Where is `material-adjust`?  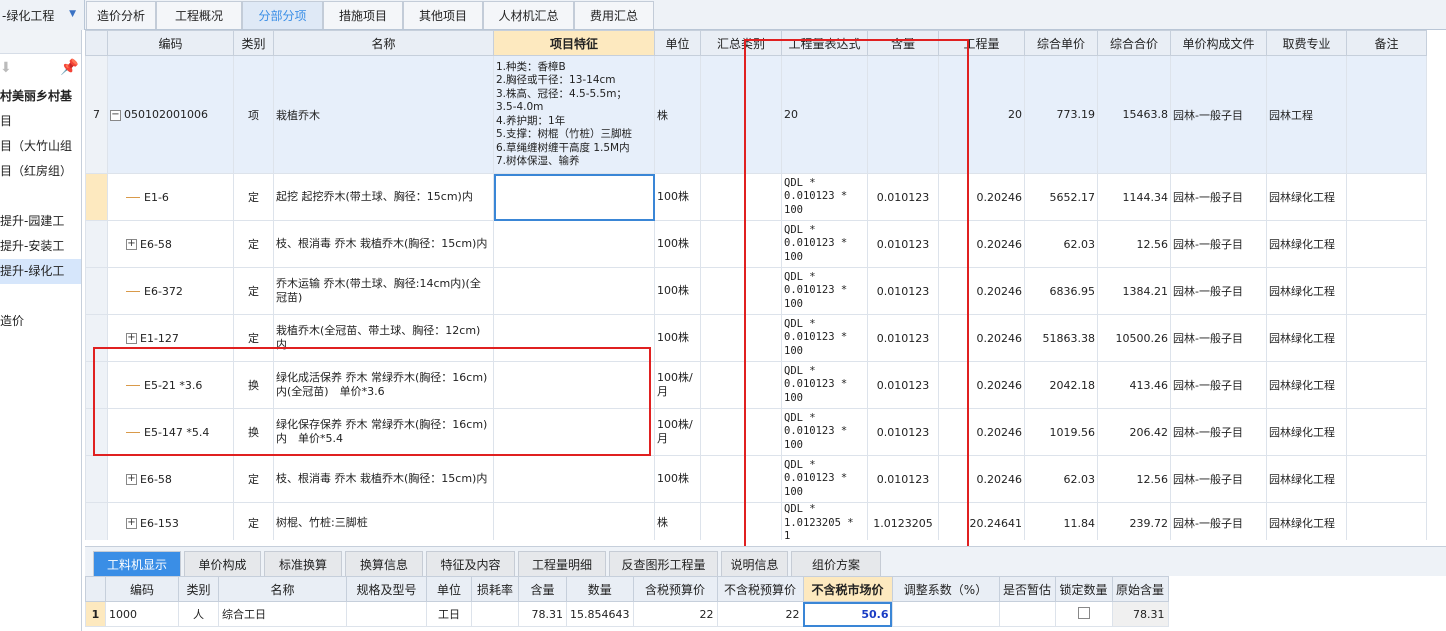
material-adjust is located at coordinates (945, 614).